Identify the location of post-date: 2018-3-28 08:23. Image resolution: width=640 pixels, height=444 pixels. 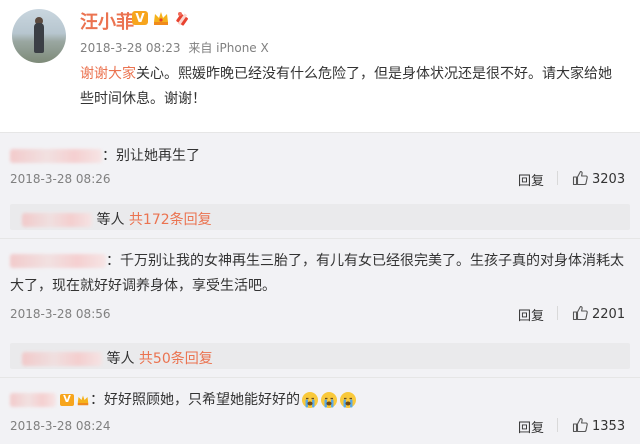
(130, 48).